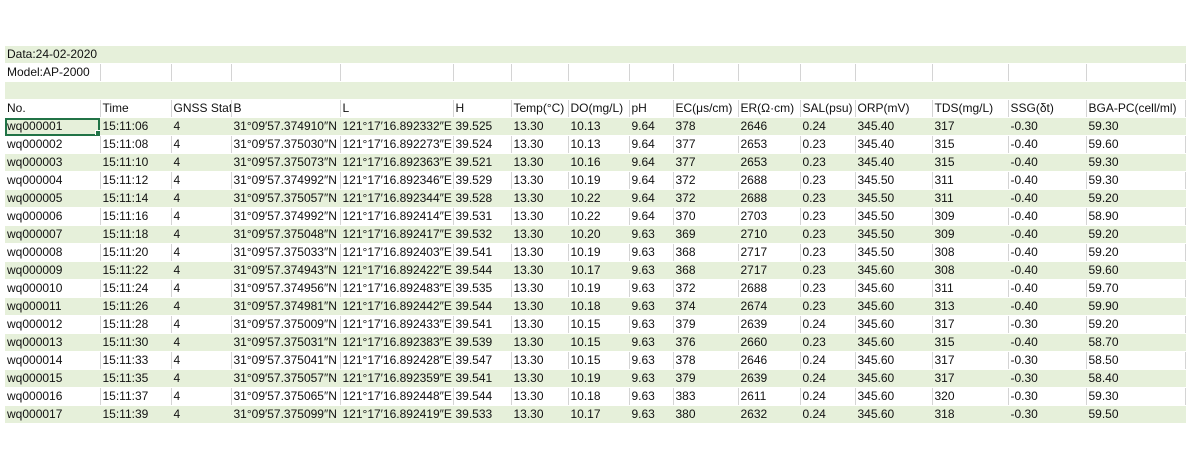  What do you see at coordinates (53, 126) in the screenshot?
I see `table-cell: wq000001` at bounding box center [53, 126].